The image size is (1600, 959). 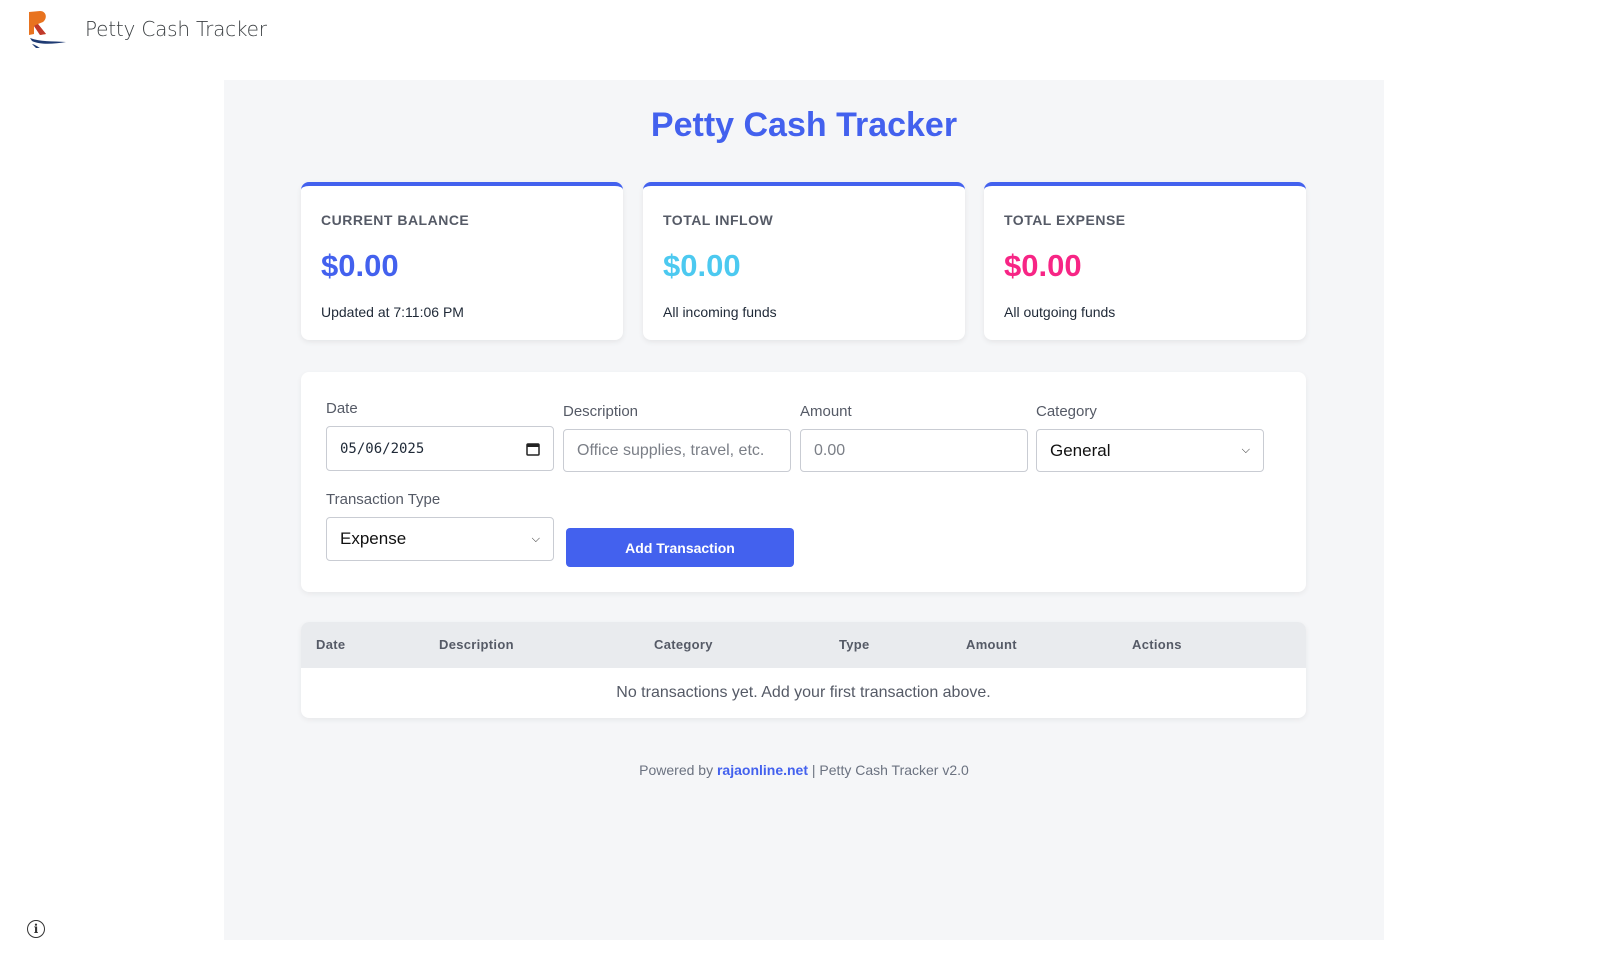 What do you see at coordinates (1157, 644) in the screenshot?
I see `column-header-actions: Actions` at bounding box center [1157, 644].